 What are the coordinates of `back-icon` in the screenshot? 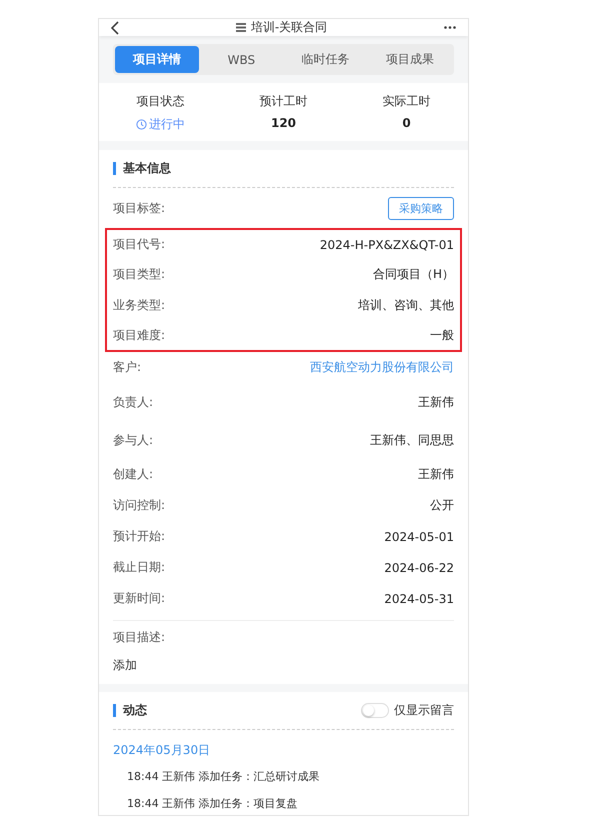 It's located at (115, 27).